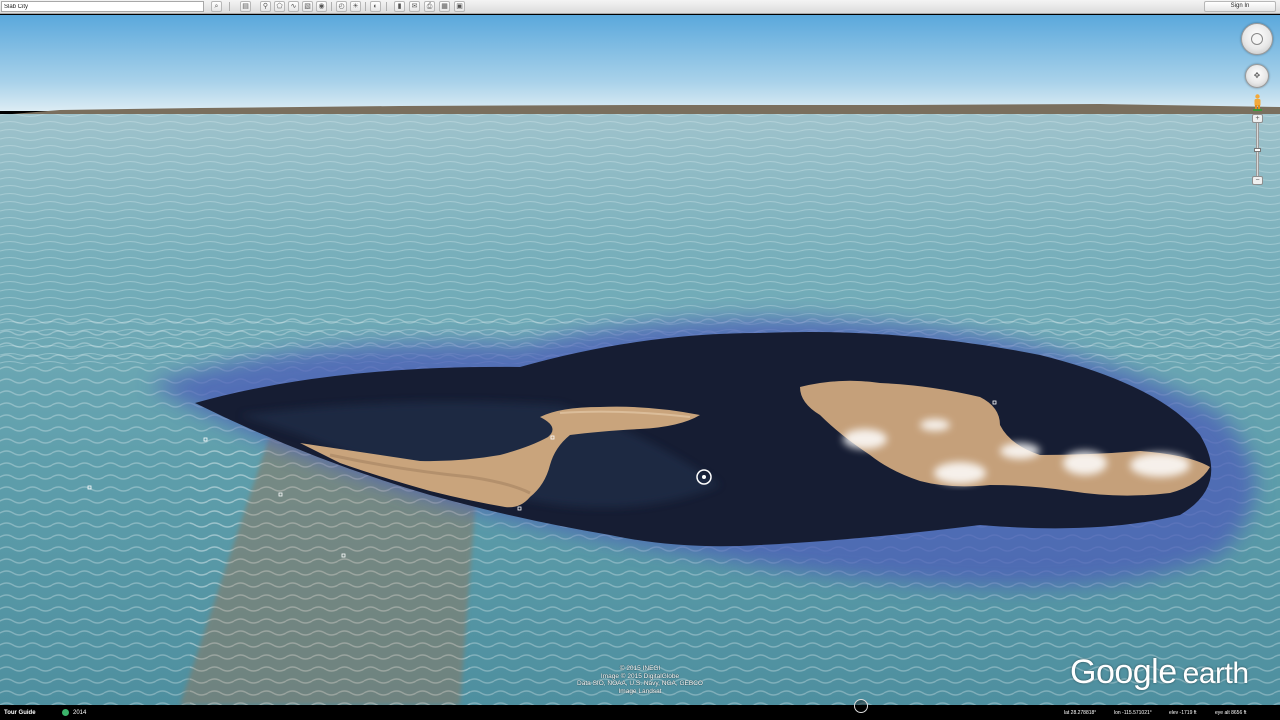  Describe the element at coordinates (279, 6) in the screenshot. I see `polygon-icon: ⬠` at that location.